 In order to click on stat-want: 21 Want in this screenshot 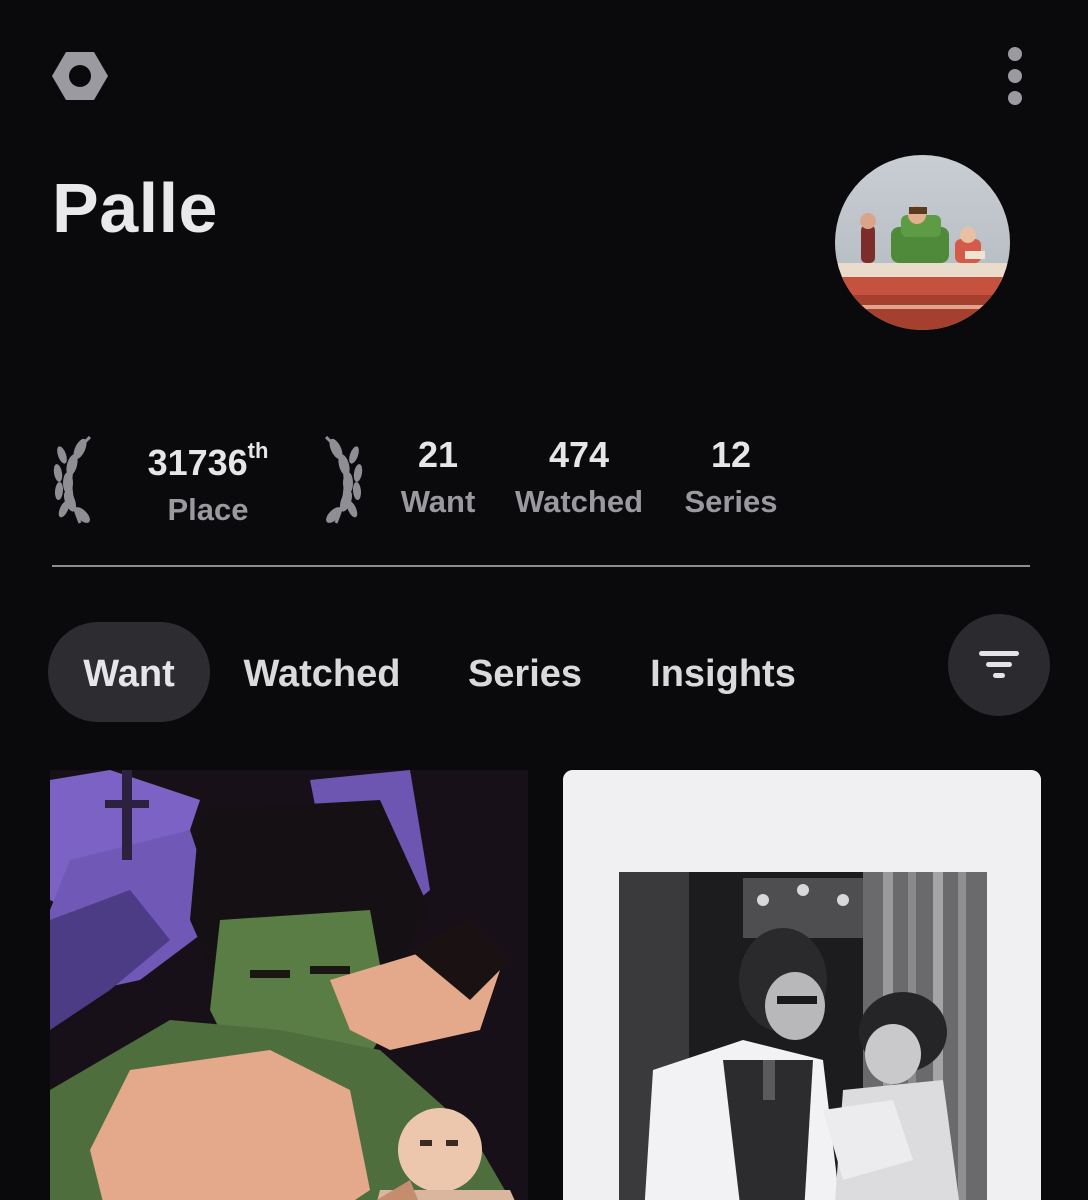, I will do `click(438, 480)`.